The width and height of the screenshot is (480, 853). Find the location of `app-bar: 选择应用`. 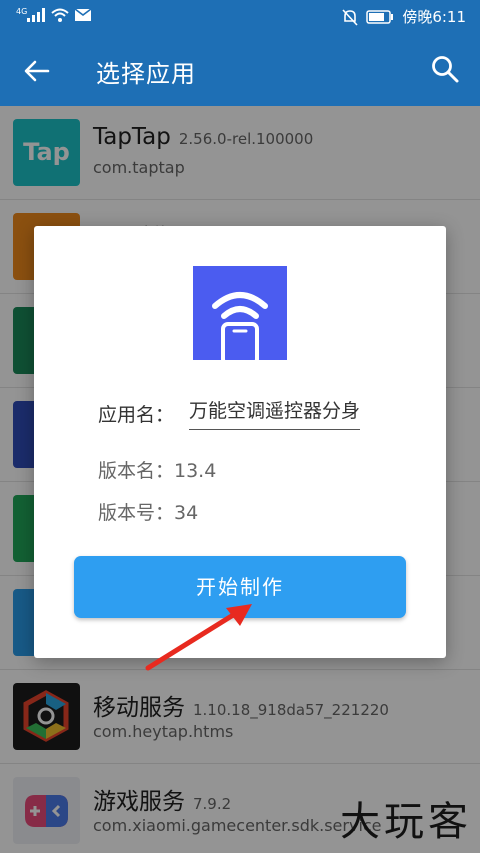

app-bar: 选择应用 is located at coordinates (240, 70).